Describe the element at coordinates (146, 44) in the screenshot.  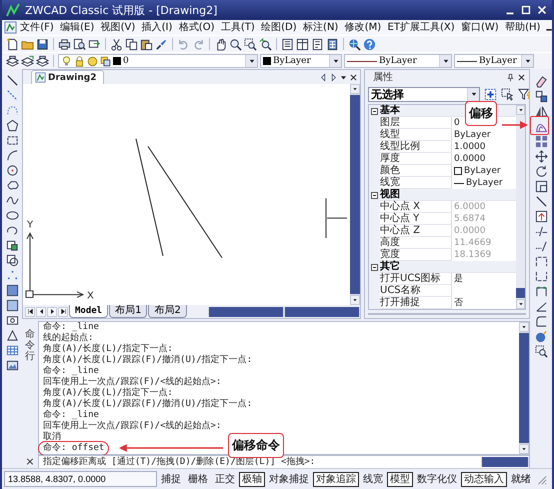
I see `clipboard-icon` at that location.